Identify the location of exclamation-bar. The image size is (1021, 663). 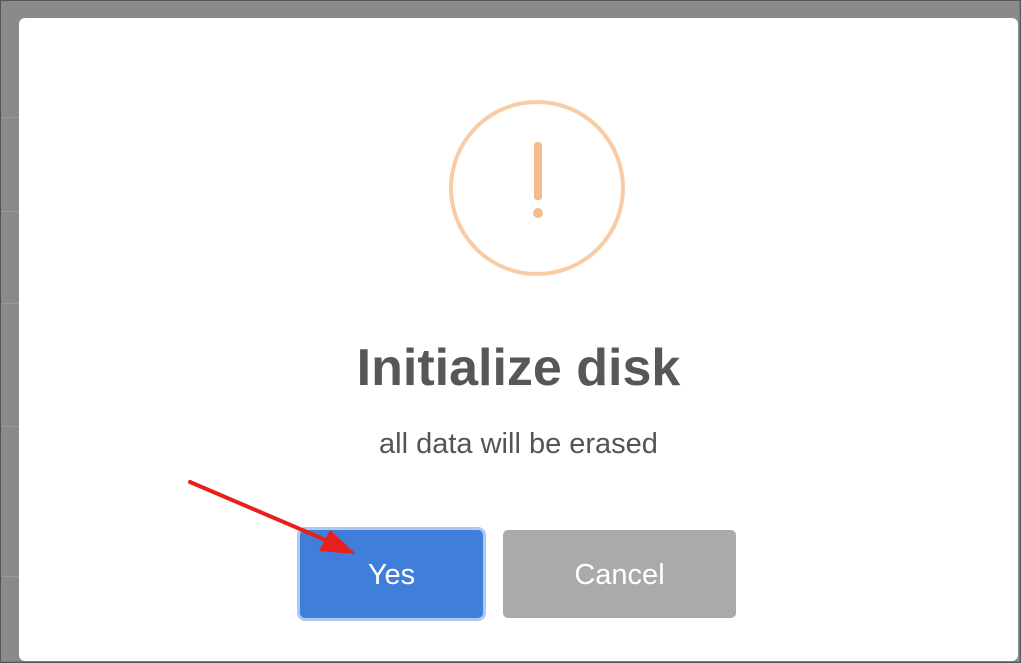
(538, 171).